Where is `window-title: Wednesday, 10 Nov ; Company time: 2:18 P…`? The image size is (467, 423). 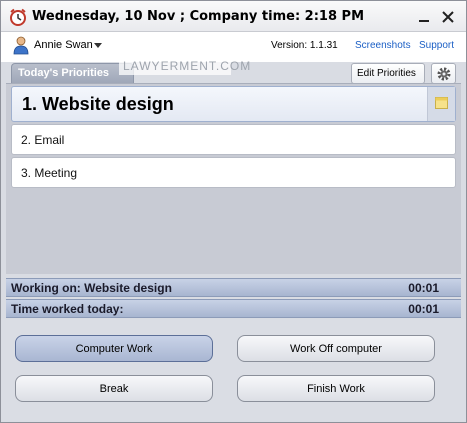 window-title: Wednesday, 10 Nov ; Company time: 2:18 P… is located at coordinates (198, 16).